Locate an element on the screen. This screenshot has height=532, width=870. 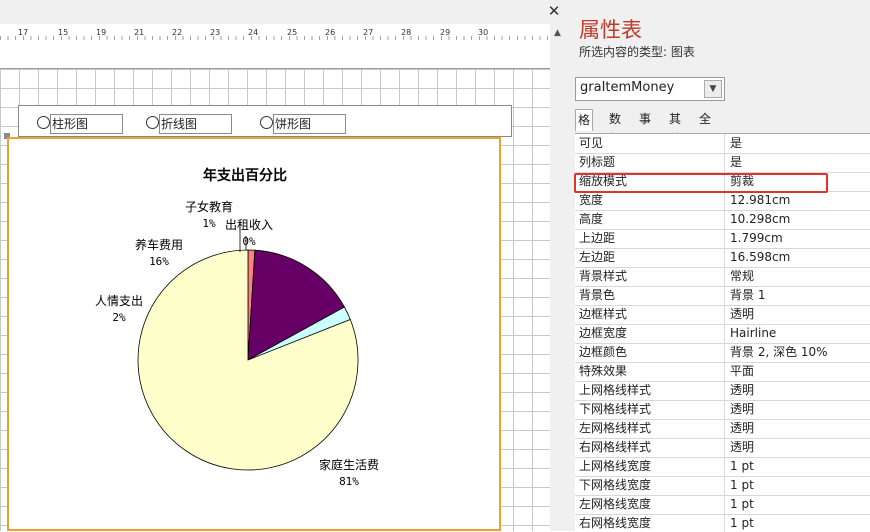
ruler-label: 23 is located at coordinates (215, 32).